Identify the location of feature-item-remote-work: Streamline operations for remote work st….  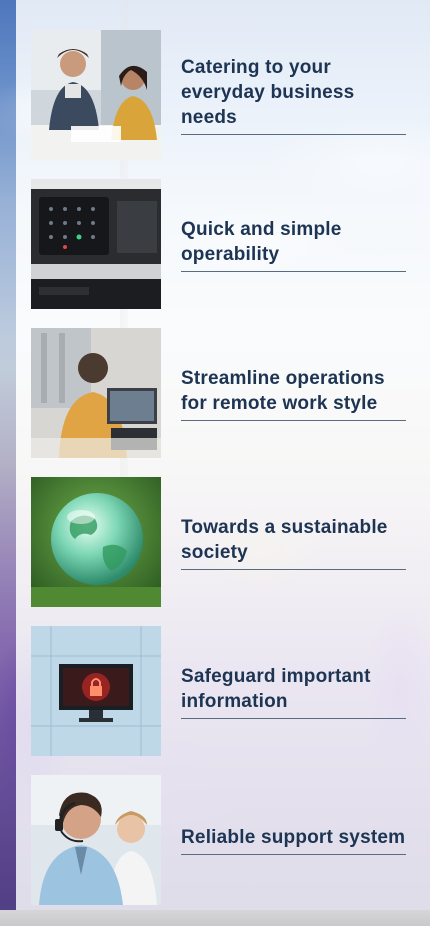
(211, 402).